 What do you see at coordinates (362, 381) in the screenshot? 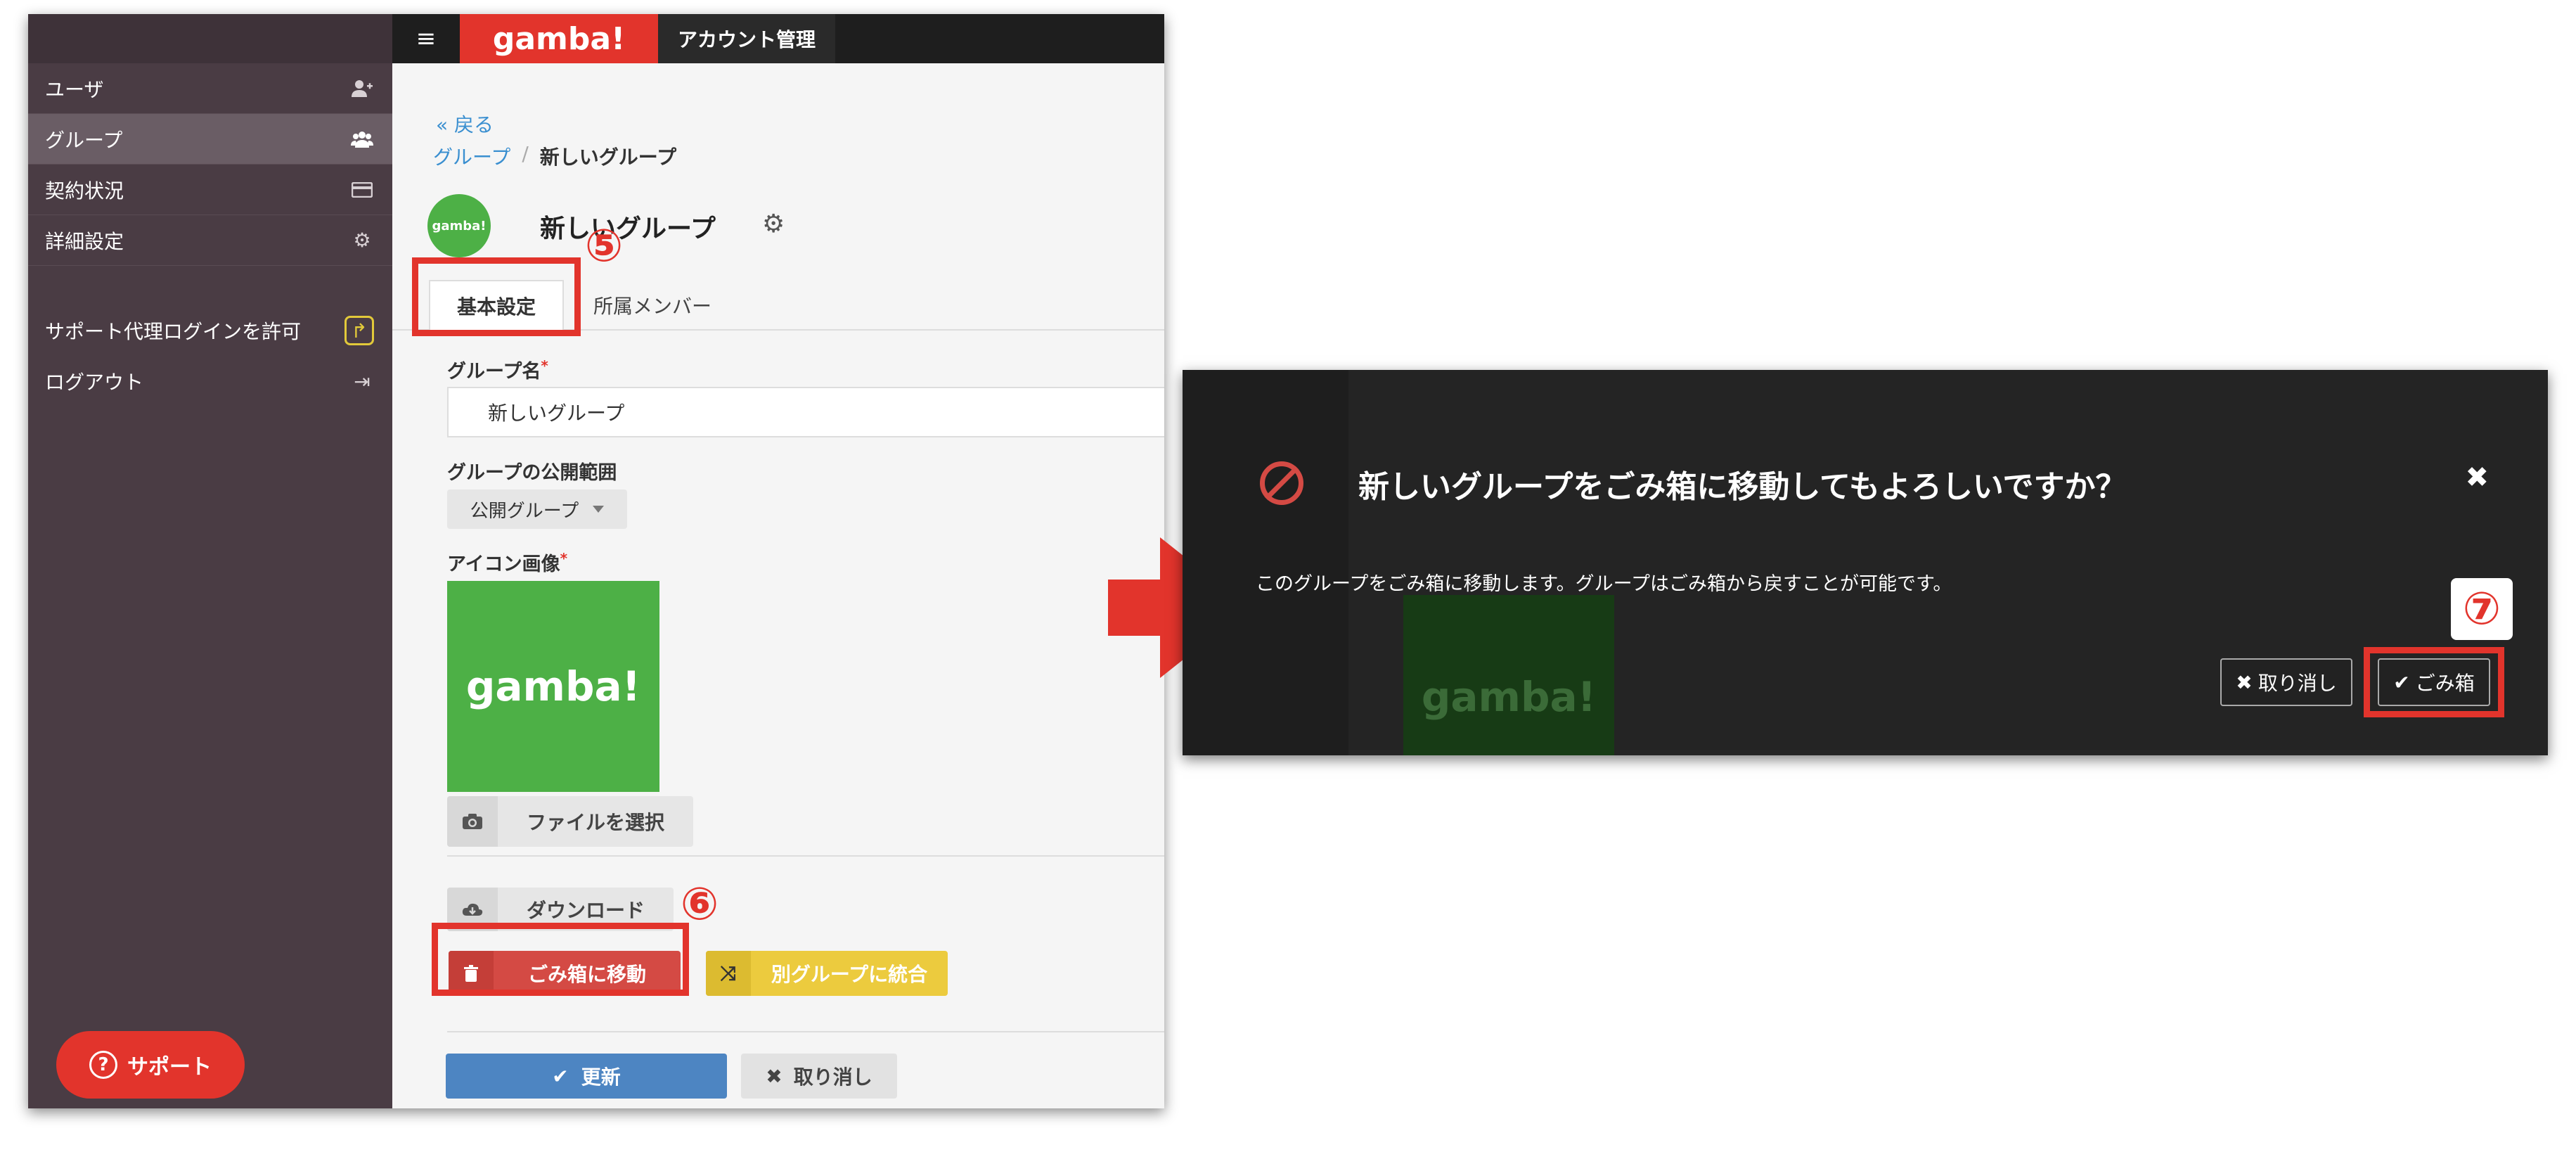
I see `sign-out-icon: ⇥` at bounding box center [362, 381].